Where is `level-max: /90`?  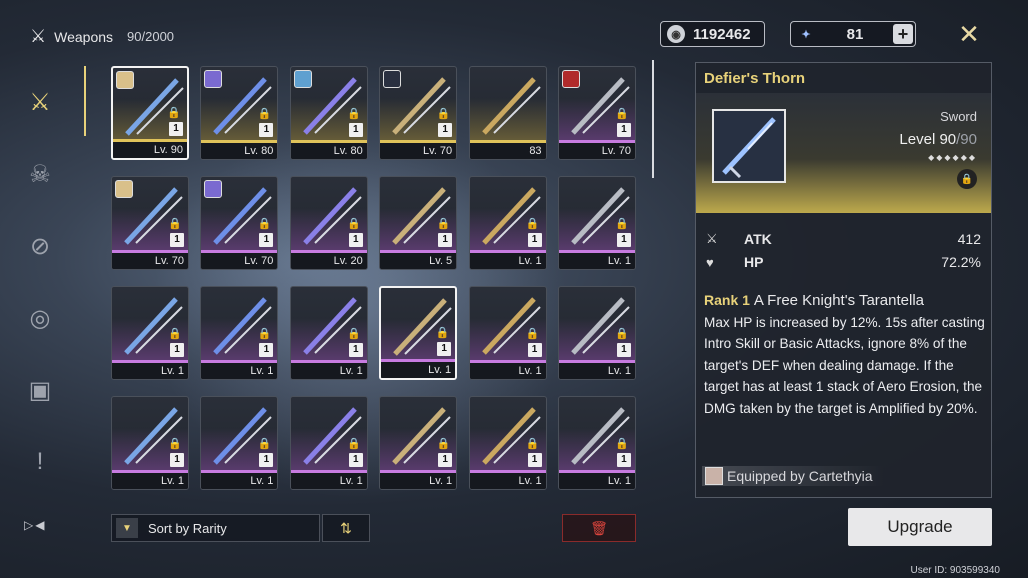
level-max: /90 is located at coordinates (966, 139).